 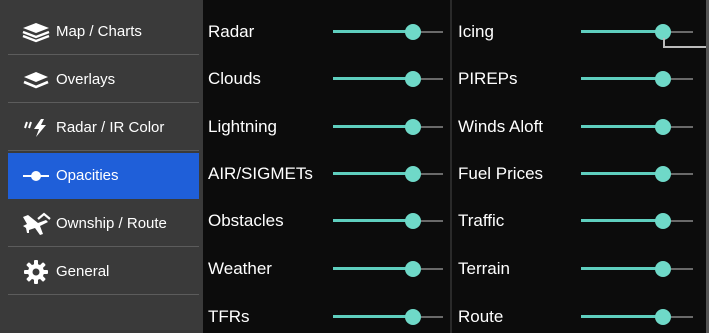 I want to click on sidebar-item-general: General, so click(x=103, y=272).